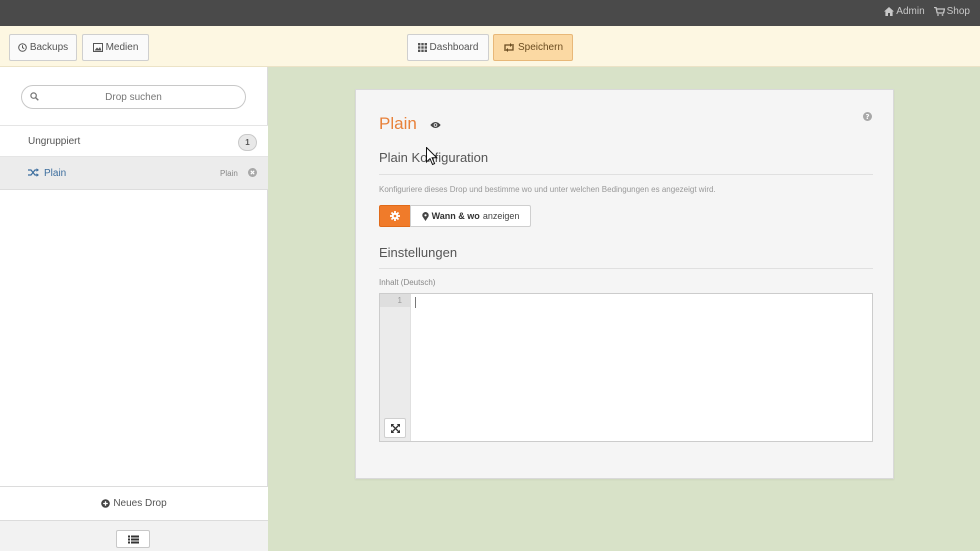  I want to click on clock-icon, so click(22, 47).